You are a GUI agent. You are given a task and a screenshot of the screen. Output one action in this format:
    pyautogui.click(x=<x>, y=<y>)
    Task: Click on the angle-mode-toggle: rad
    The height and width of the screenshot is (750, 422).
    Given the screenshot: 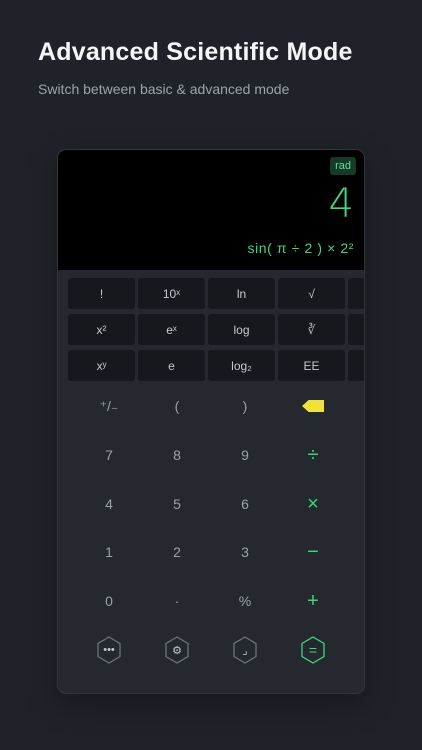 What is the action you would take?
    pyautogui.click(x=343, y=166)
    